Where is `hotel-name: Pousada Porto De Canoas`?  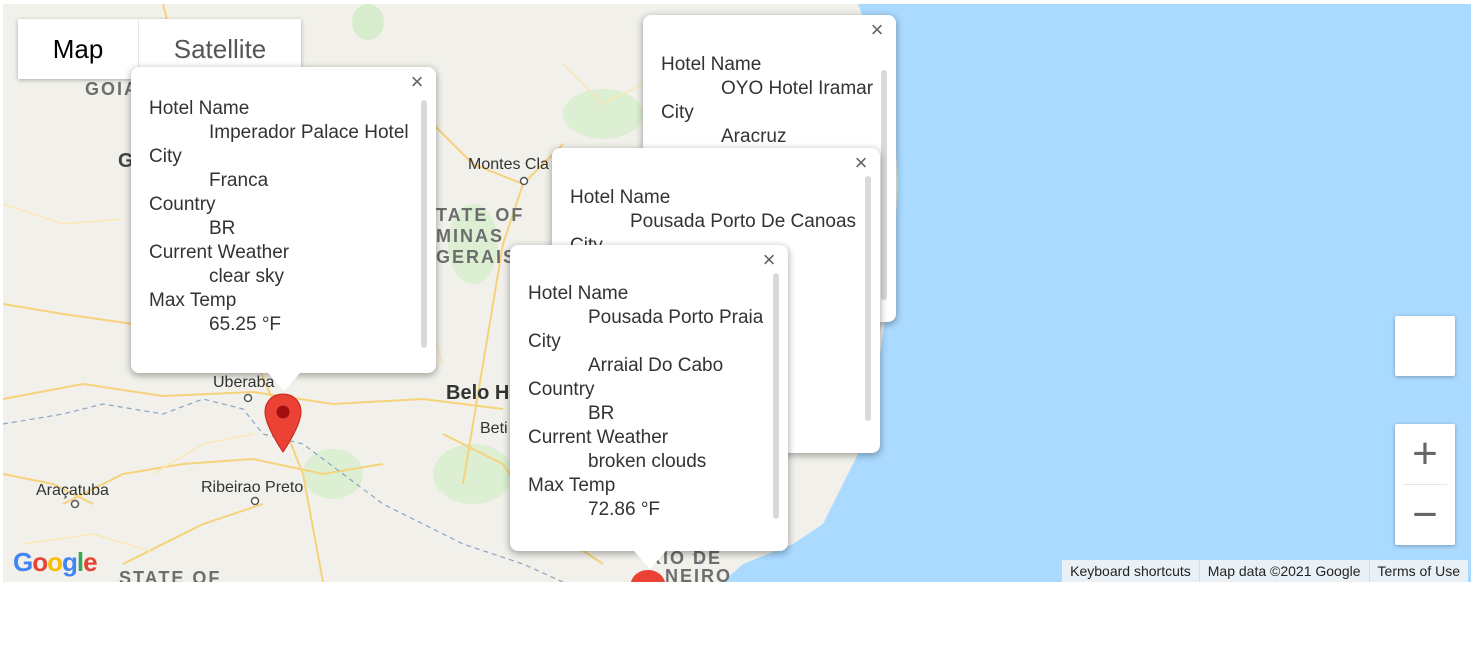
hotel-name: Pousada Porto De Canoas is located at coordinates (743, 221).